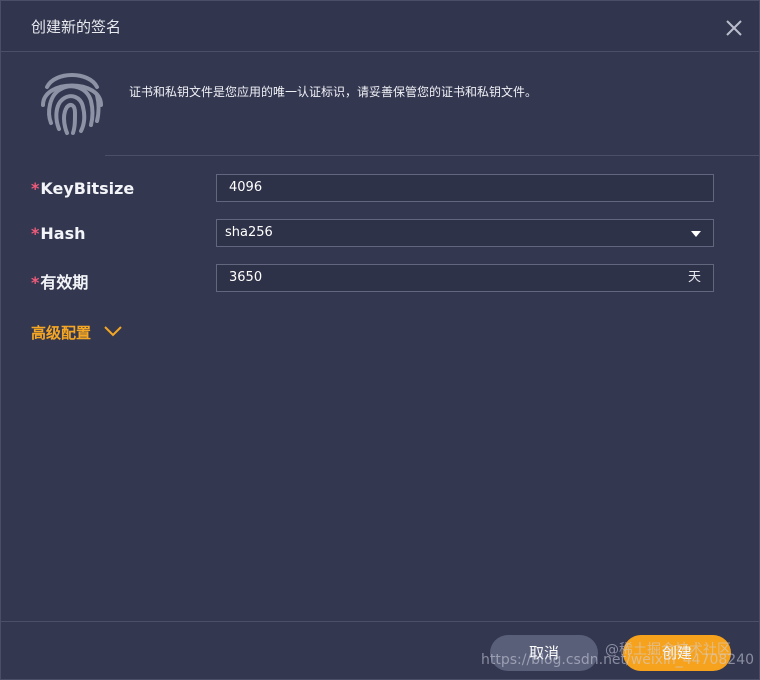 The height and width of the screenshot is (680, 760). I want to click on validity-label: *有效期, so click(59, 281).